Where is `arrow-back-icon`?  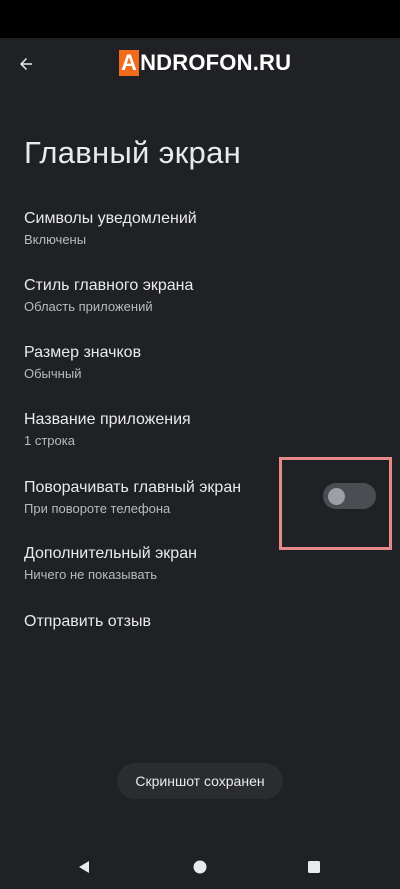
arrow-back-icon is located at coordinates (26, 64).